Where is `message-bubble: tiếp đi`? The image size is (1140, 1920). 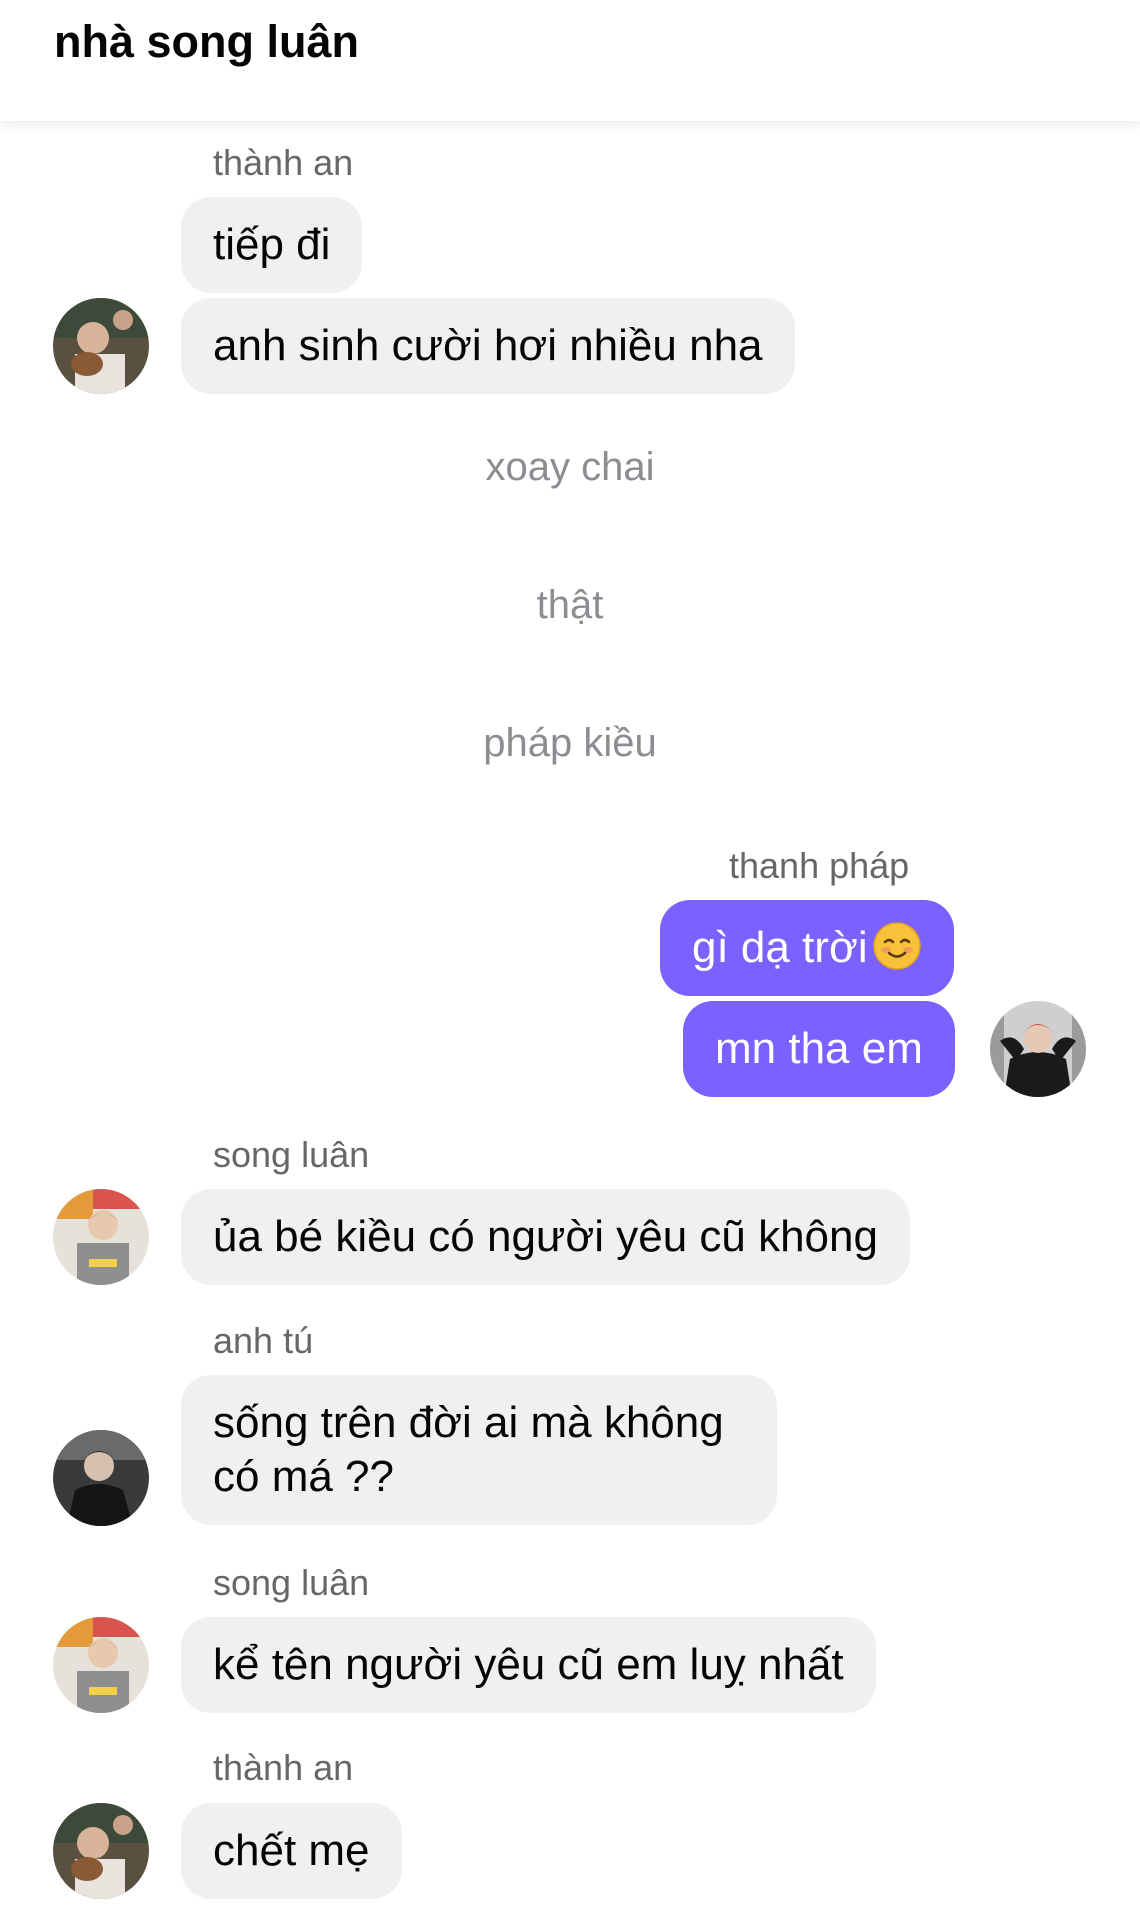 message-bubble: tiếp đi is located at coordinates (272, 245).